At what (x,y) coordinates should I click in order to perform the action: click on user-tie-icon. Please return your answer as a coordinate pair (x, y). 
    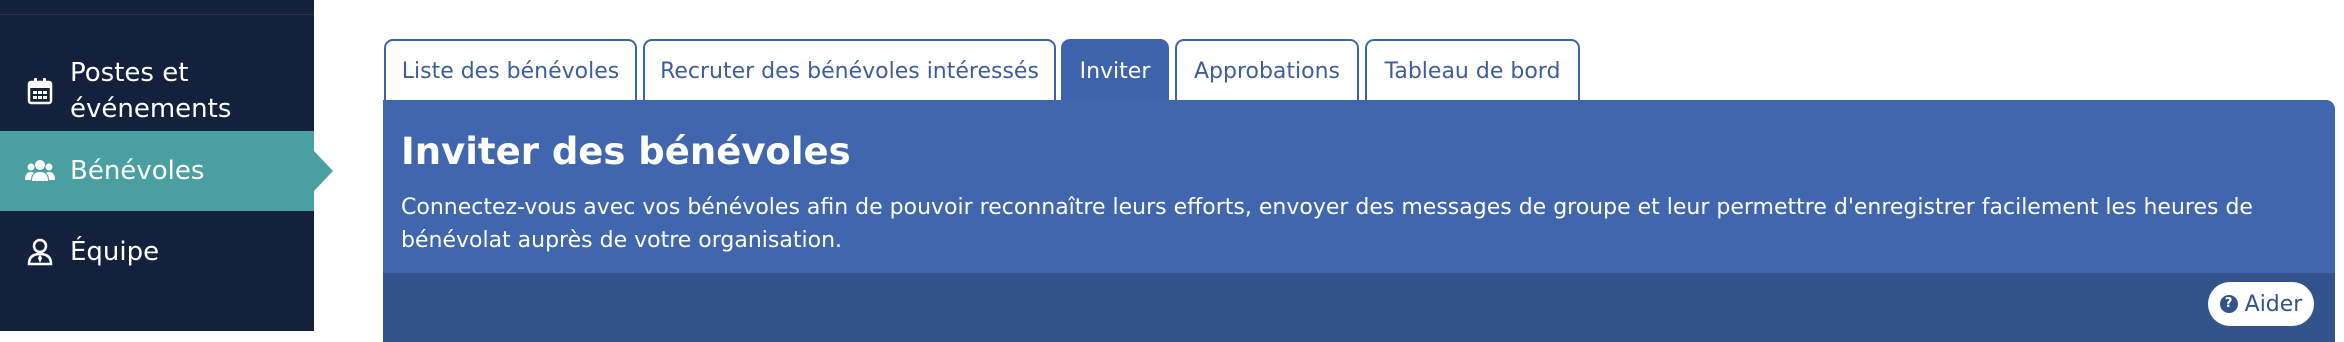
    Looking at the image, I should click on (40, 252).